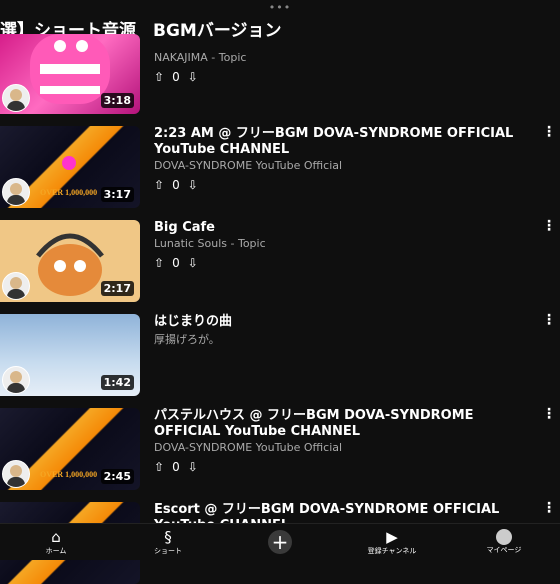 The height and width of the screenshot is (584, 560). I want to click on video-thumbnail: OVER 1,000,000 3:17, so click(70, 167).